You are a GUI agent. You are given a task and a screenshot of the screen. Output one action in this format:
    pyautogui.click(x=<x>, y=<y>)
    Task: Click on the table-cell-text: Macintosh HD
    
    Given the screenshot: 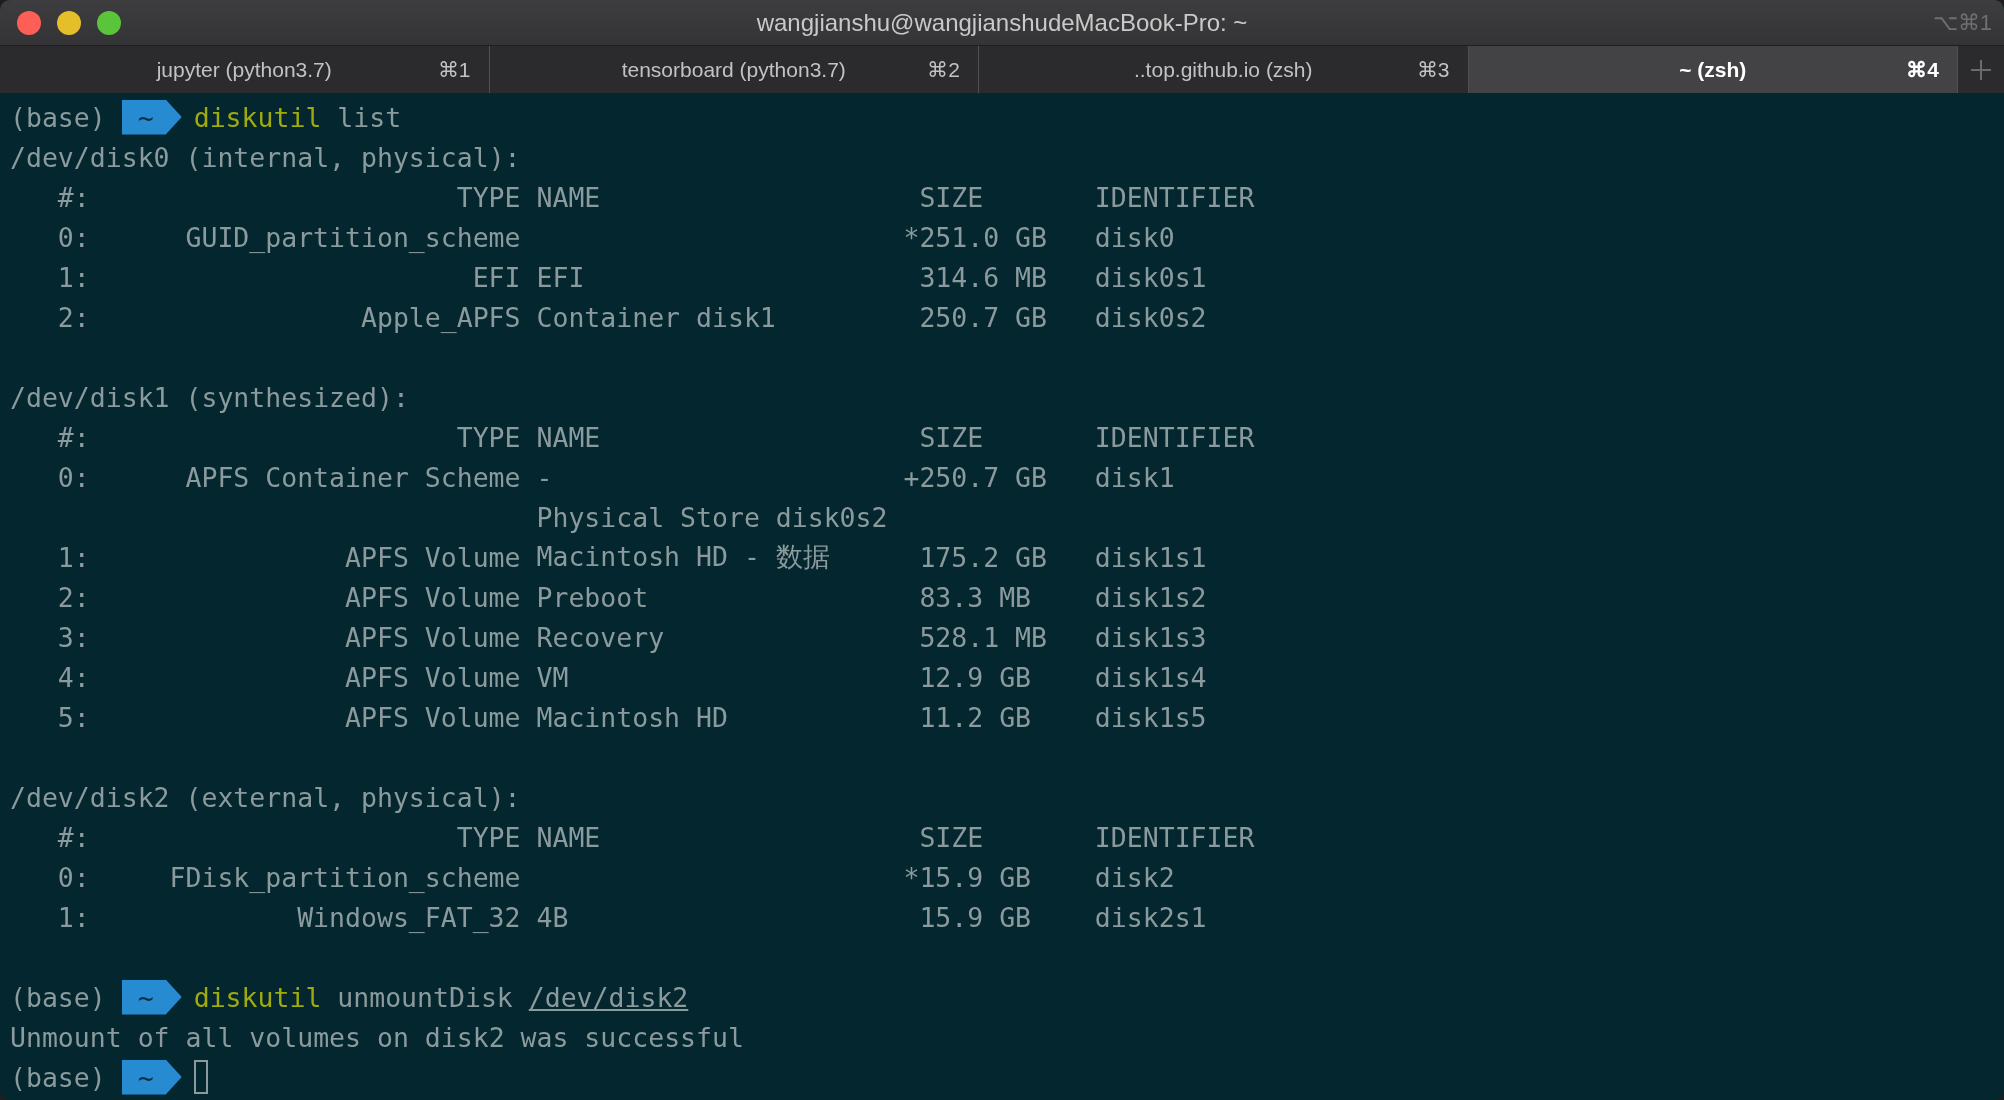 What is the action you would take?
    pyautogui.click(x=632, y=717)
    